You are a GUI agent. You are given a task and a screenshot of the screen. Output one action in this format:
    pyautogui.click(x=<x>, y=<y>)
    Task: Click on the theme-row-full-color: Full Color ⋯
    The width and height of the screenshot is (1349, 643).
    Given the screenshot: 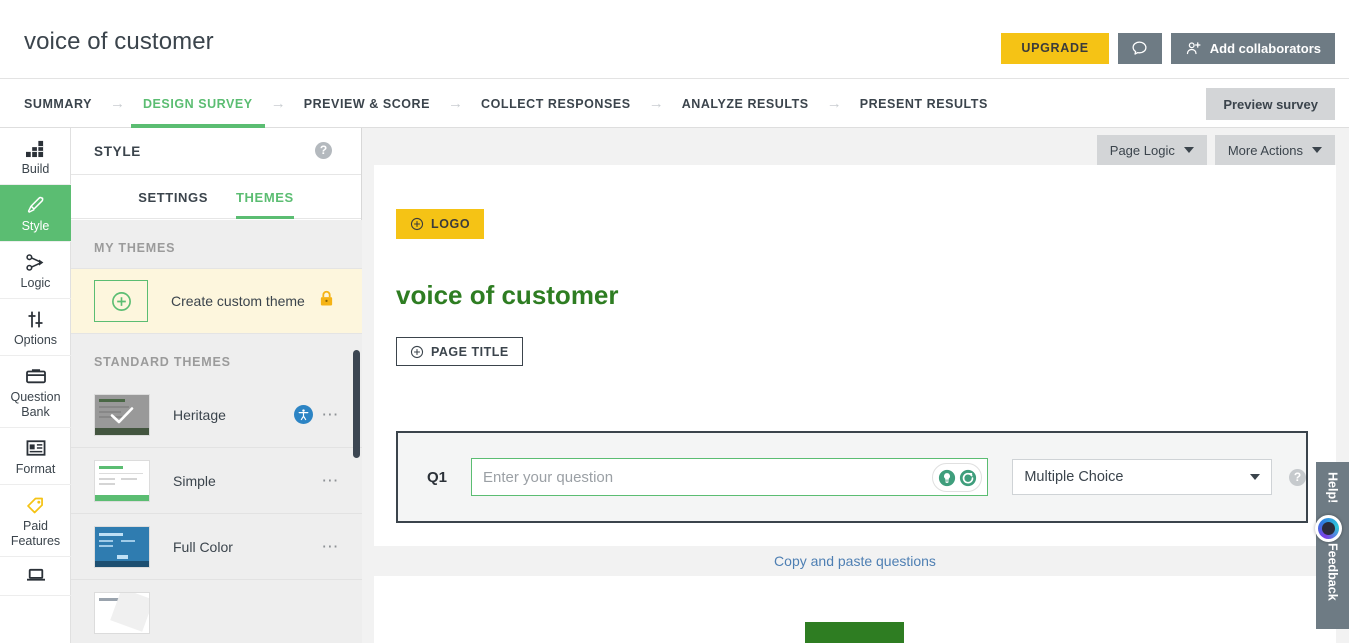 What is the action you would take?
    pyautogui.click(x=216, y=547)
    